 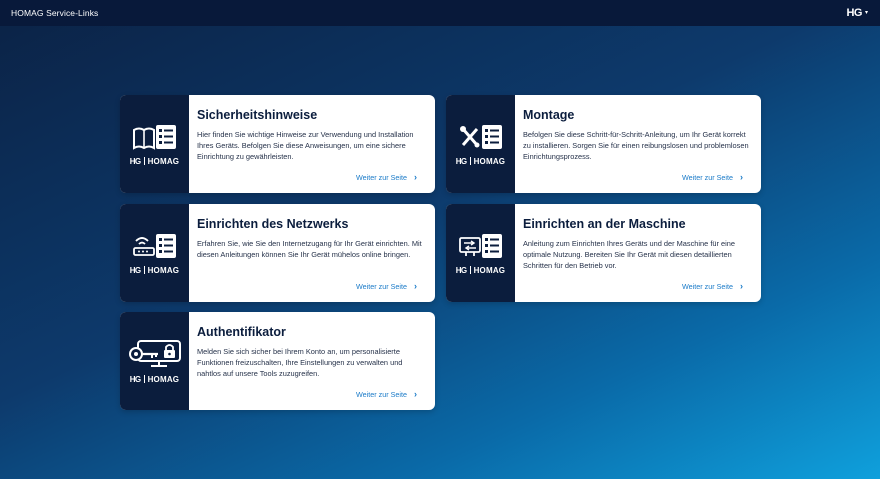 I want to click on tools-document-icon, so click(x=480, y=136).